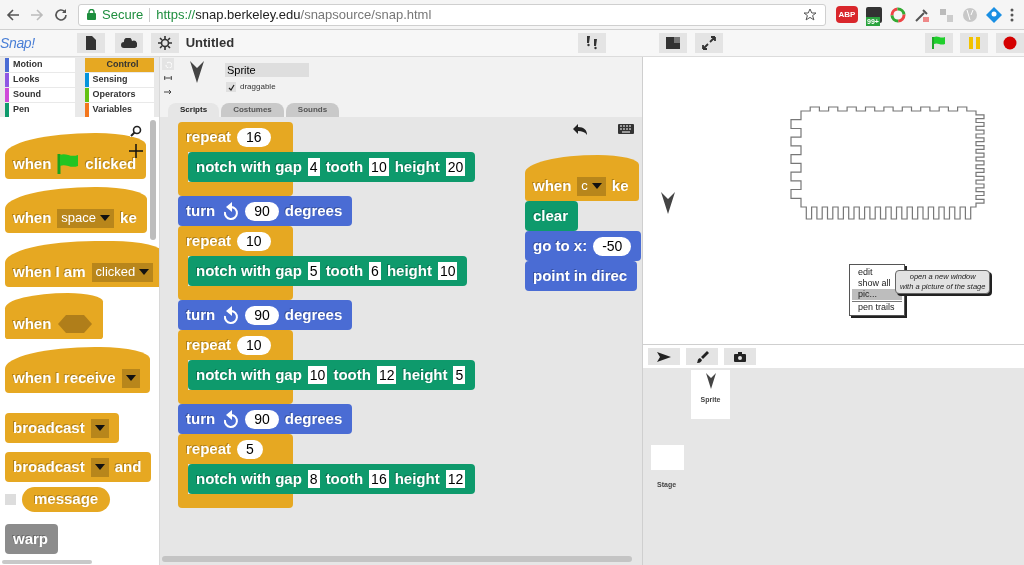  I want to click on start-button, so click(938, 43).